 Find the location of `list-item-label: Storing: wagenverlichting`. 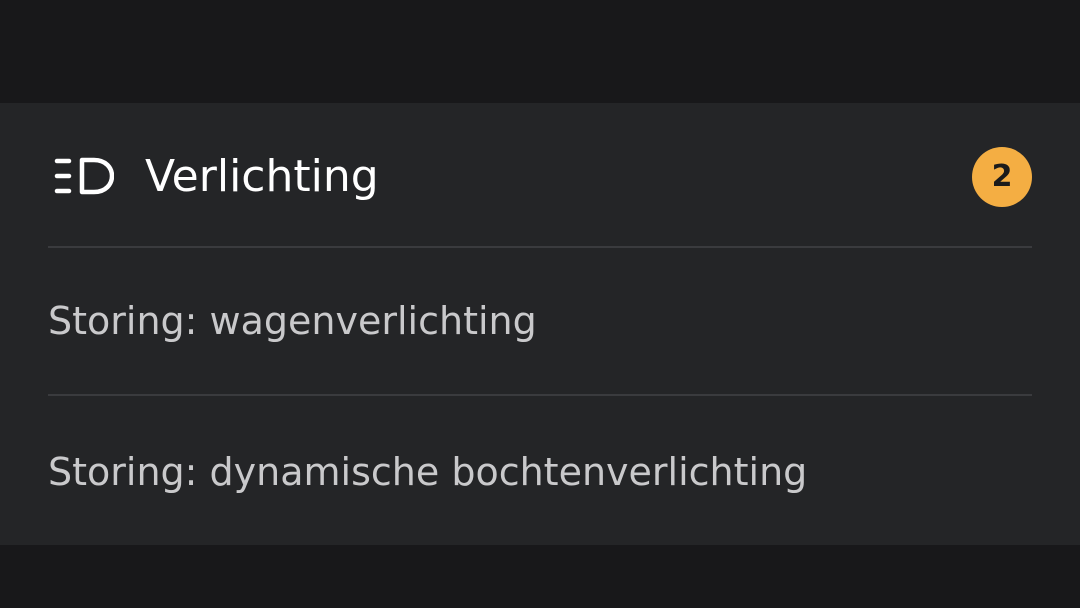

list-item-label: Storing: wagenverlichting is located at coordinates (292, 321).